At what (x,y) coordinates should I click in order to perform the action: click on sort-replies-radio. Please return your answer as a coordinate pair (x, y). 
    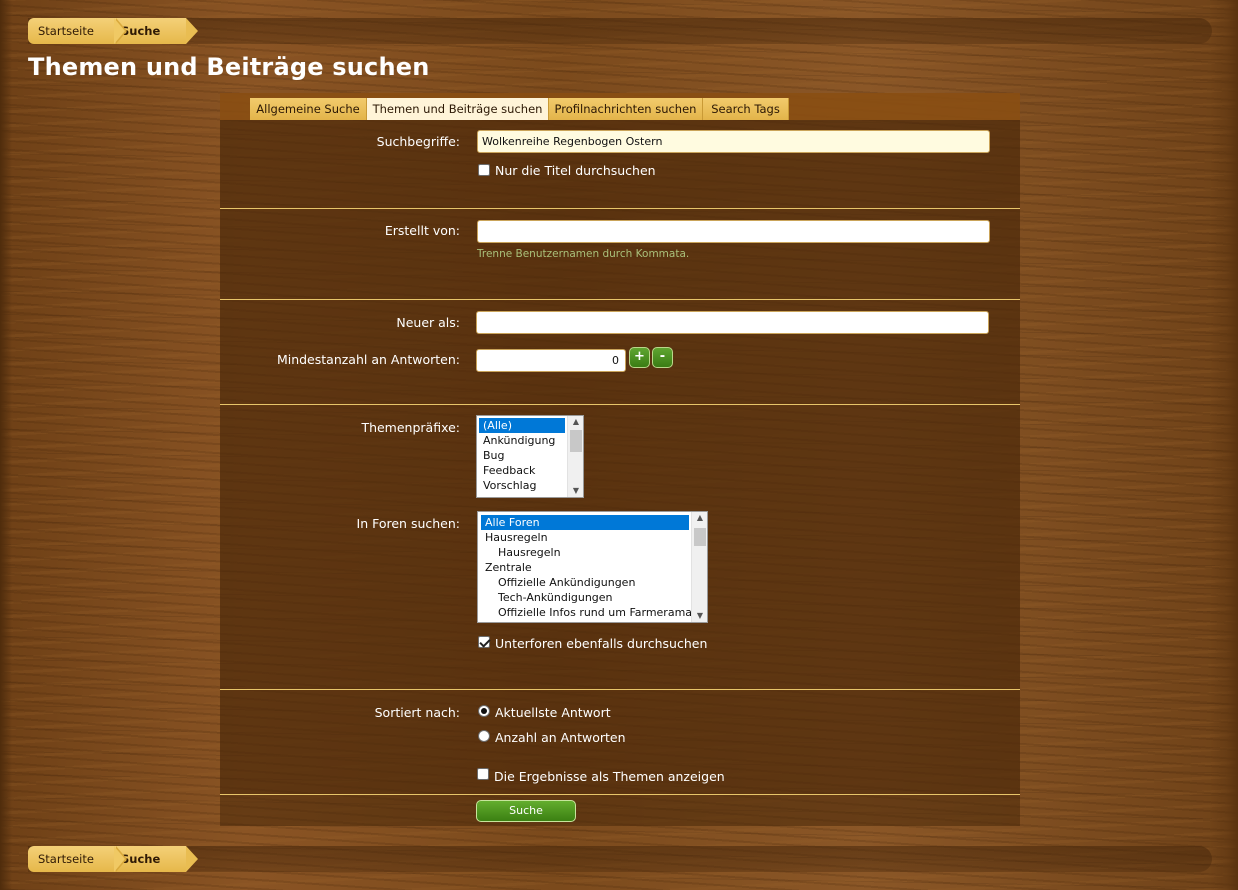
    Looking at the image, I should click on (484, 736).